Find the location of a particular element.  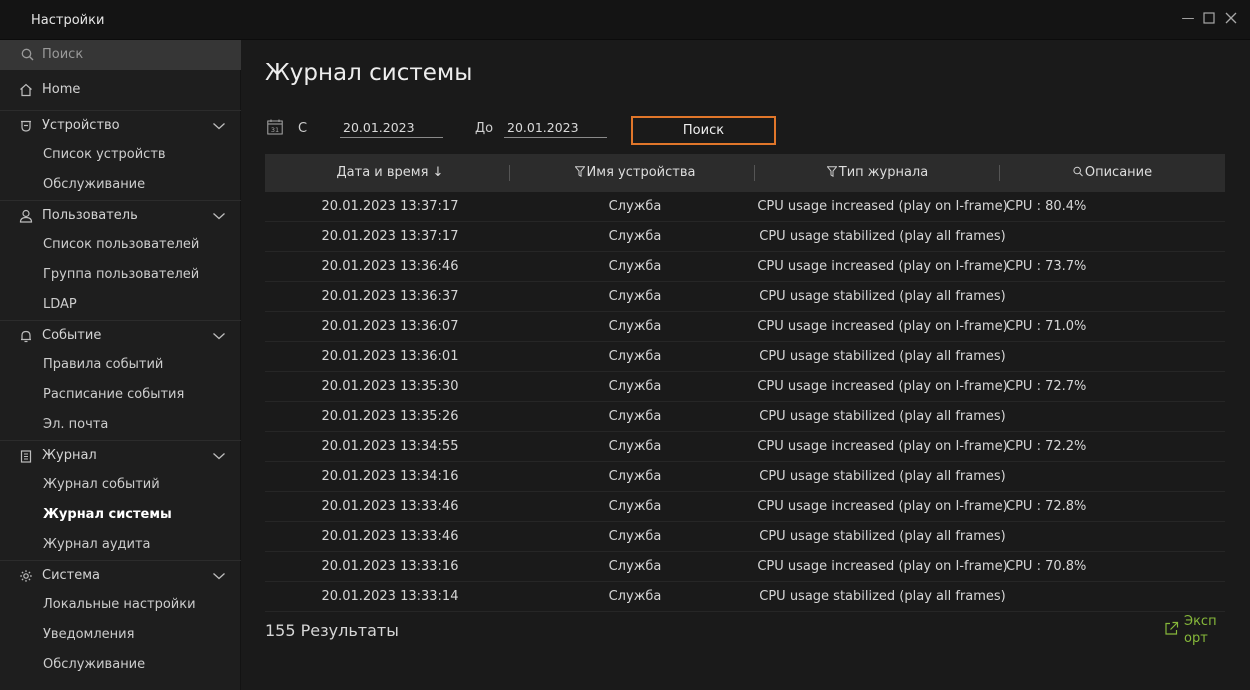

sidebar-item-device-list: Список устройств is located at coordinates (120, 155).